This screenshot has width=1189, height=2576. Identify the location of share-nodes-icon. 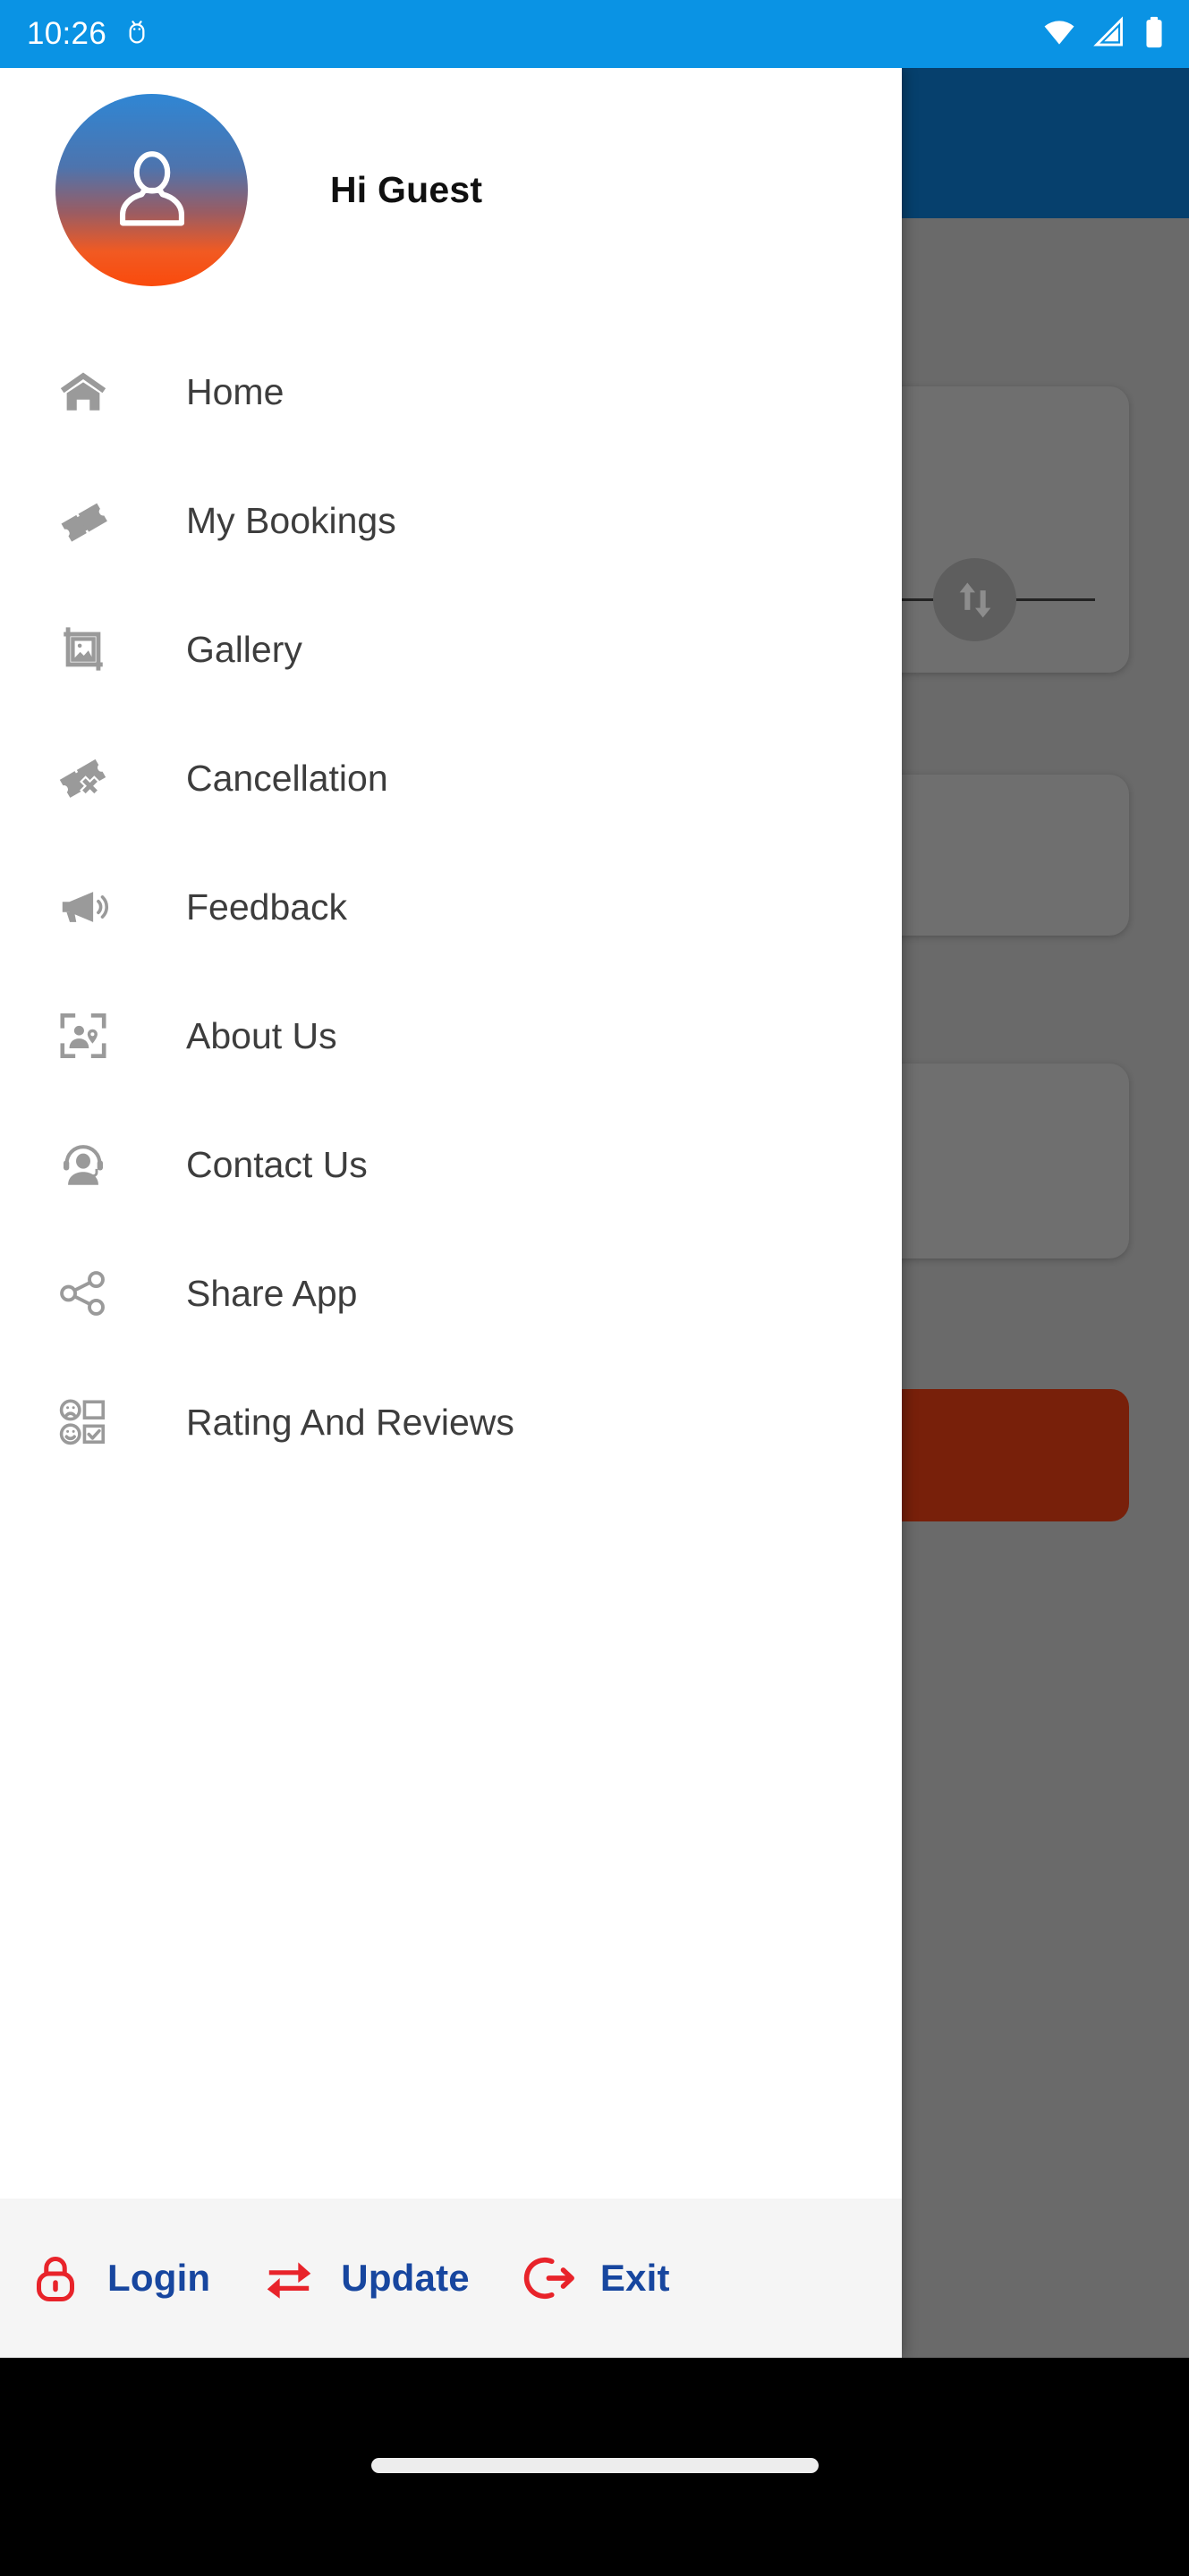
(83, 1293).